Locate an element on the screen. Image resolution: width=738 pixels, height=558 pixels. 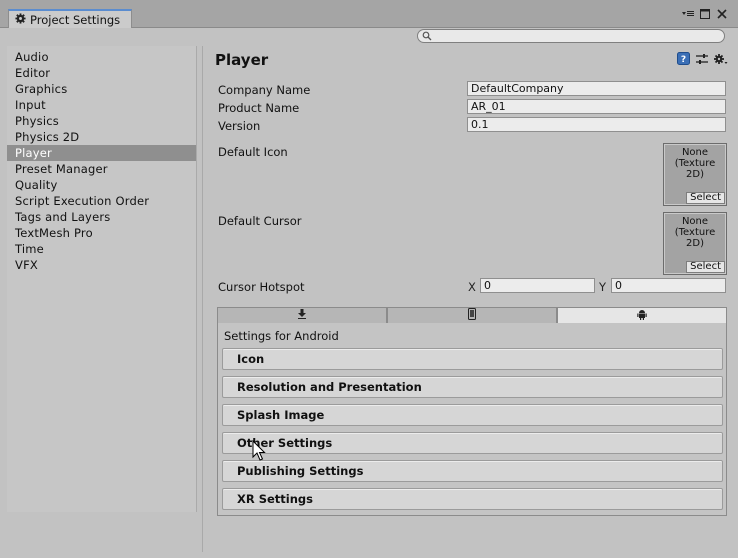
section-publishing-settings: Publishing Settings is located at coordinates (472, 471).